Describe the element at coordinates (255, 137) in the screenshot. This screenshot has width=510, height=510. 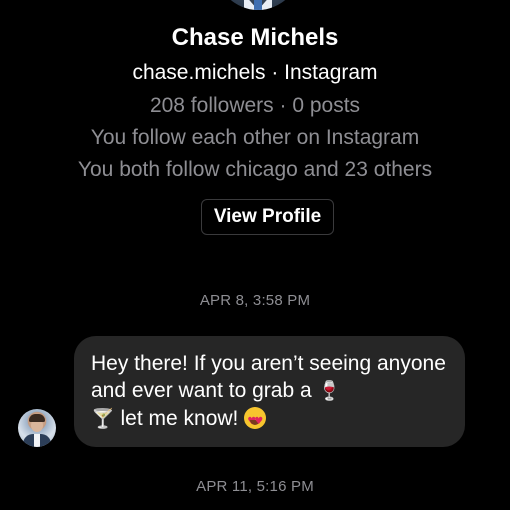
I see `mutual-follow-text: You follow each other on Instagram` at that location.